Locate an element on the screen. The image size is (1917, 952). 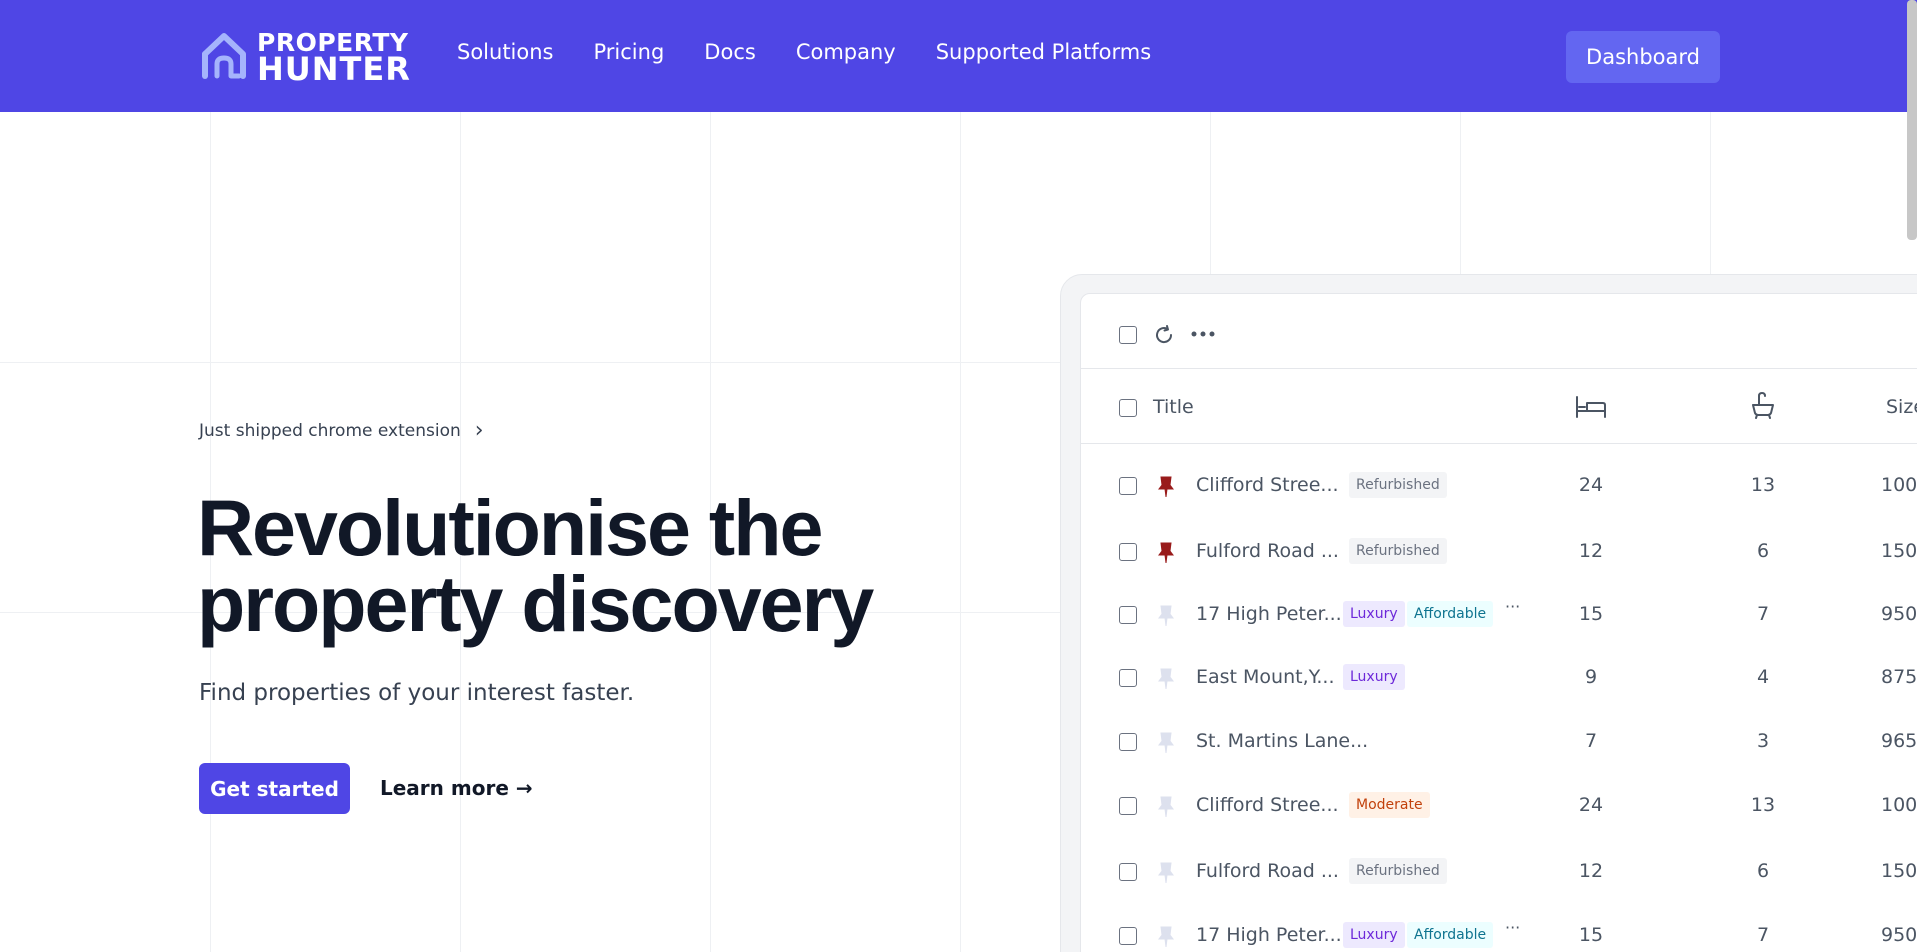
table-header: Title Size is located at coordinates (1499, 406).